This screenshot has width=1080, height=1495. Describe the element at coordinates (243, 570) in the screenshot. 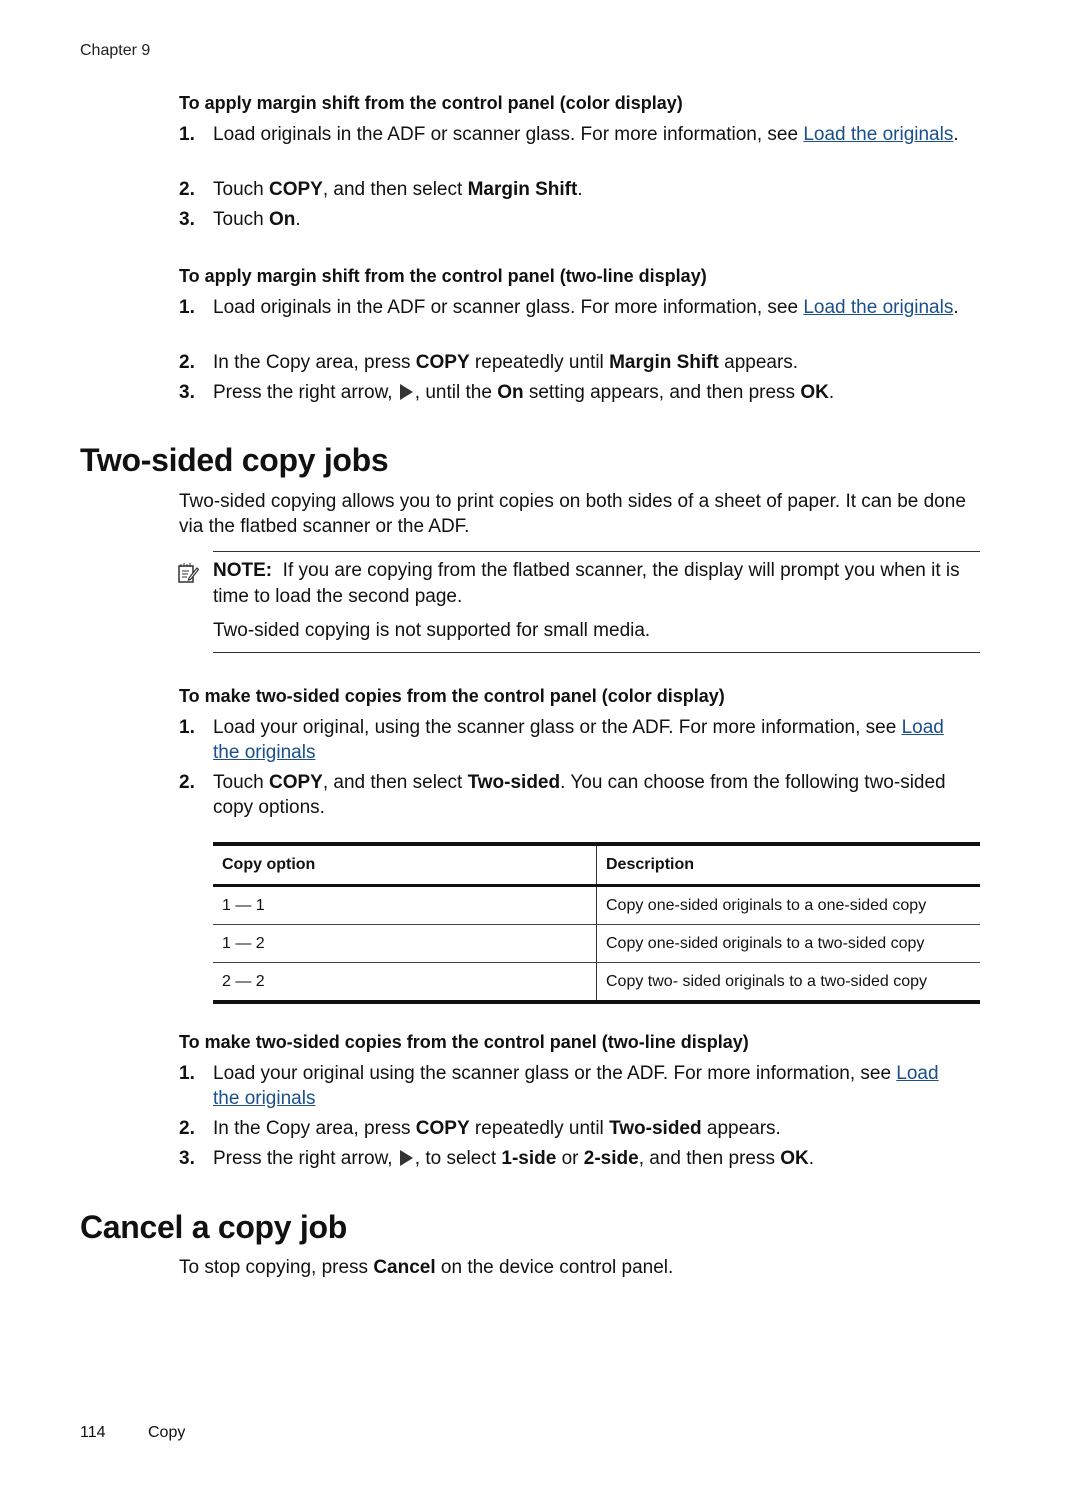

I see `note-label: NOTE:` at that location.